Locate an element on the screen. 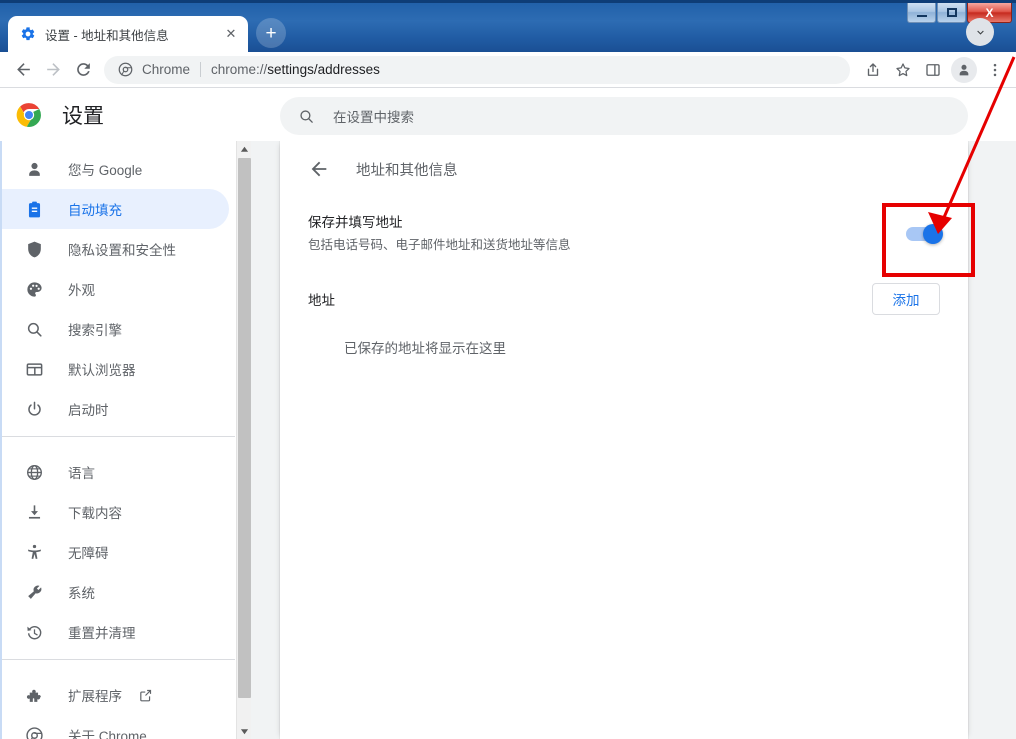 This screenshot has width=1016, height=739. sidebar-item-power: 启动时 is located at coordinates (114, 409).